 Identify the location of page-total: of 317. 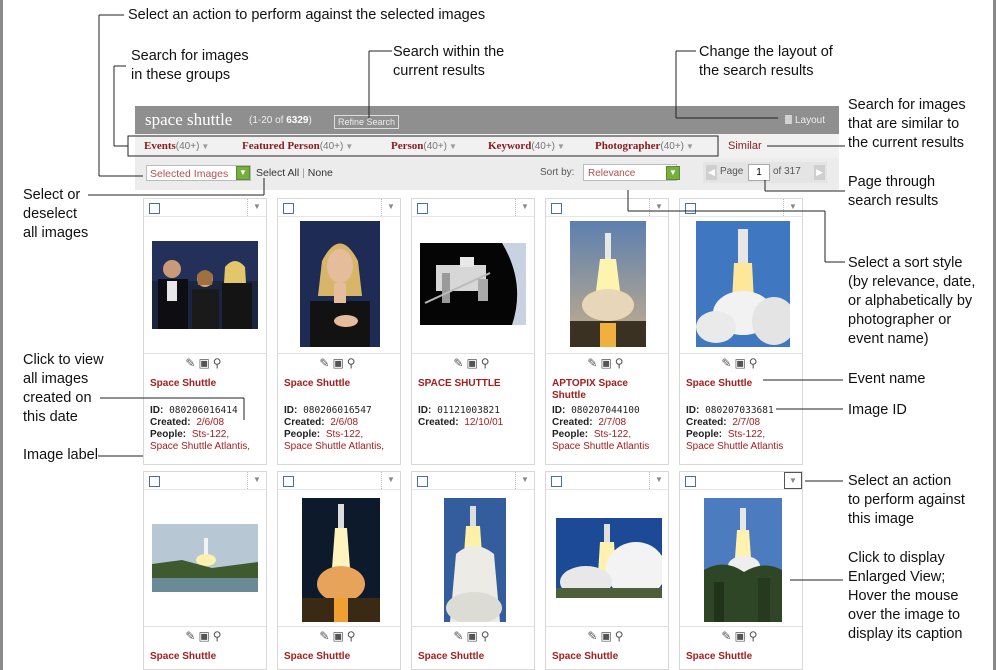
(787, 171).